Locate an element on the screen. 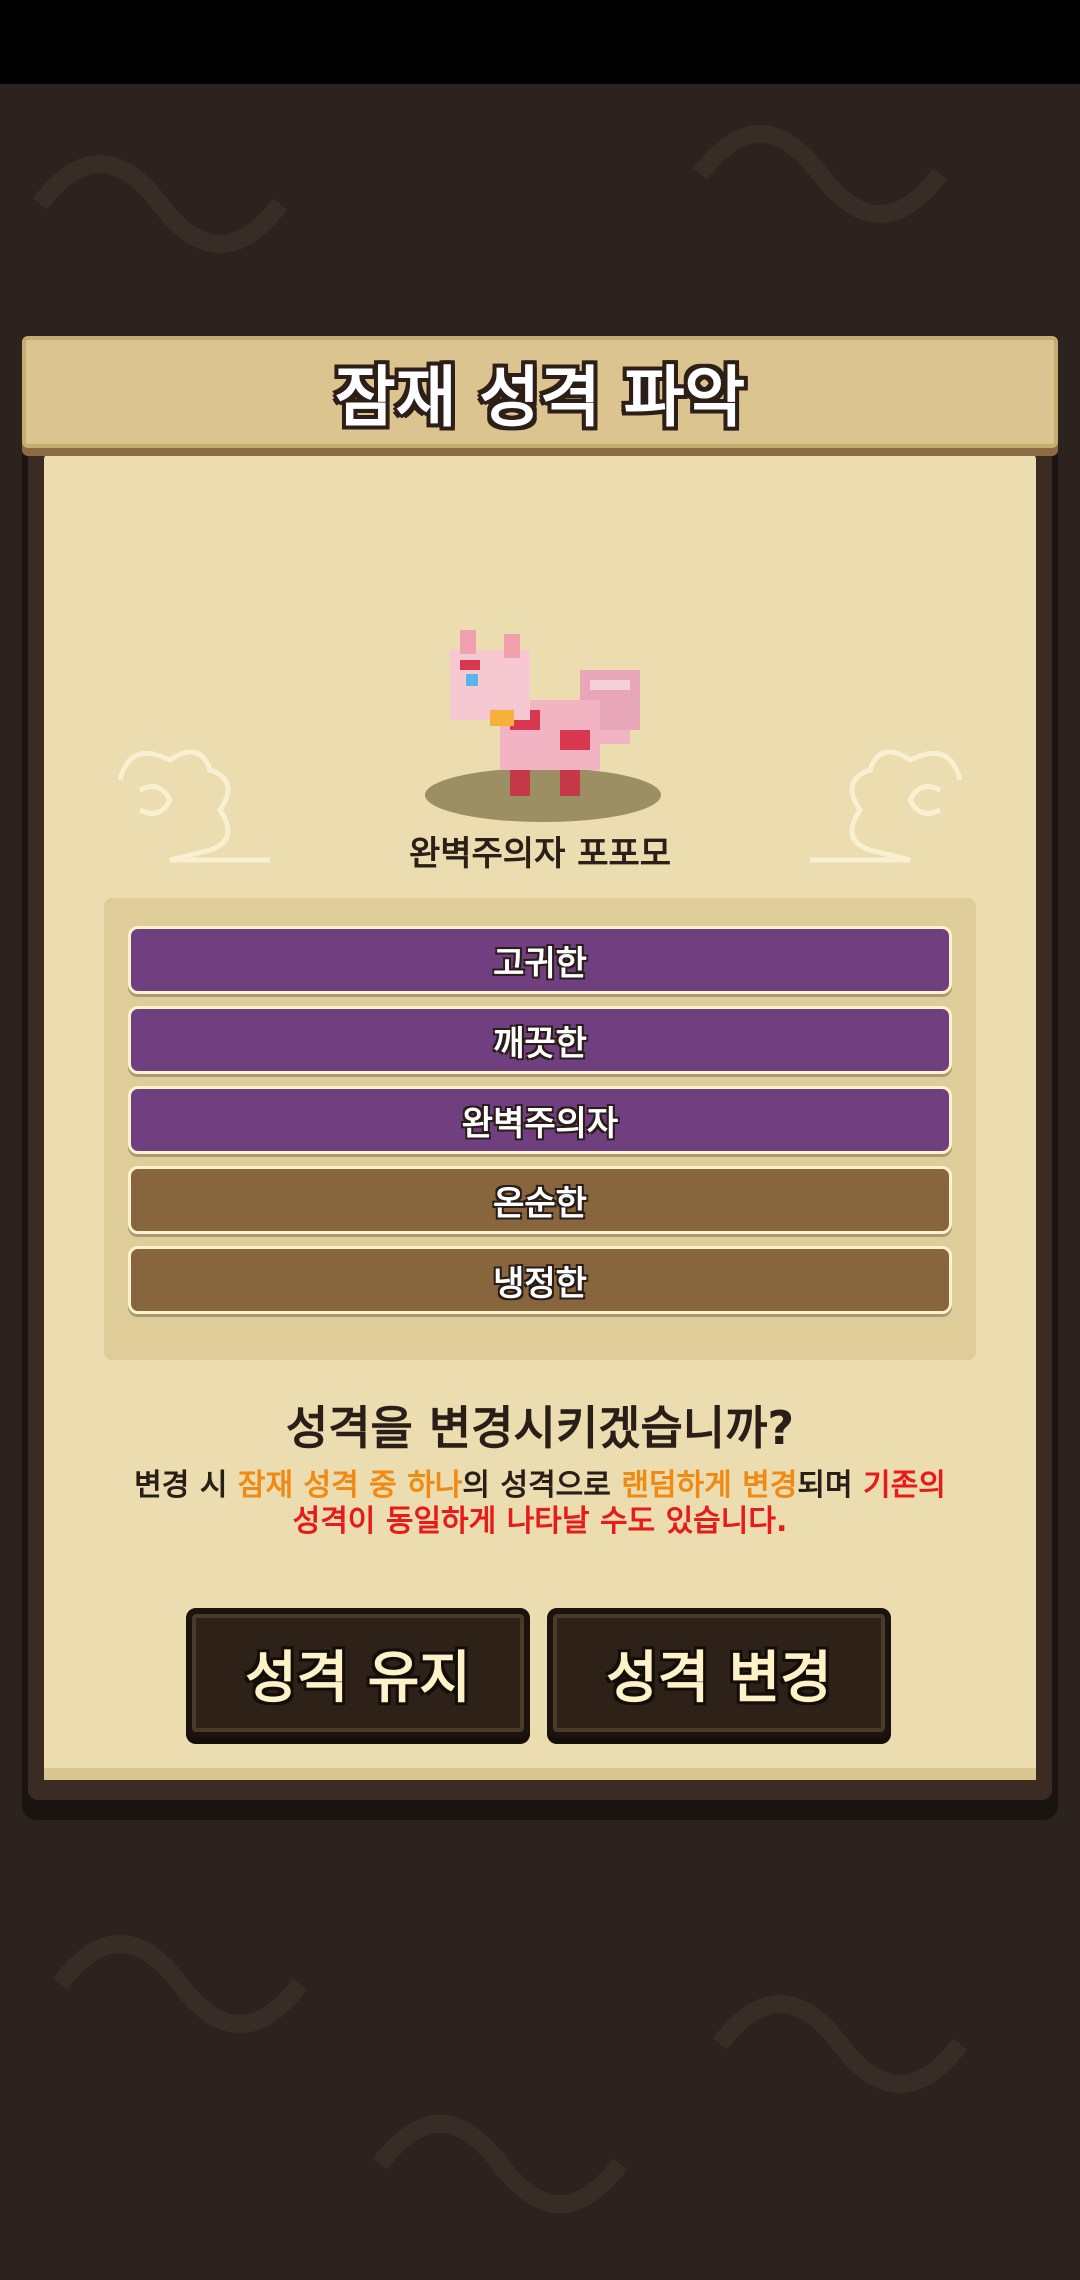 The height and width of the screenshot is (2280, 1080). personality-option: 깨끗한 is located at coordinates (540, 1040).